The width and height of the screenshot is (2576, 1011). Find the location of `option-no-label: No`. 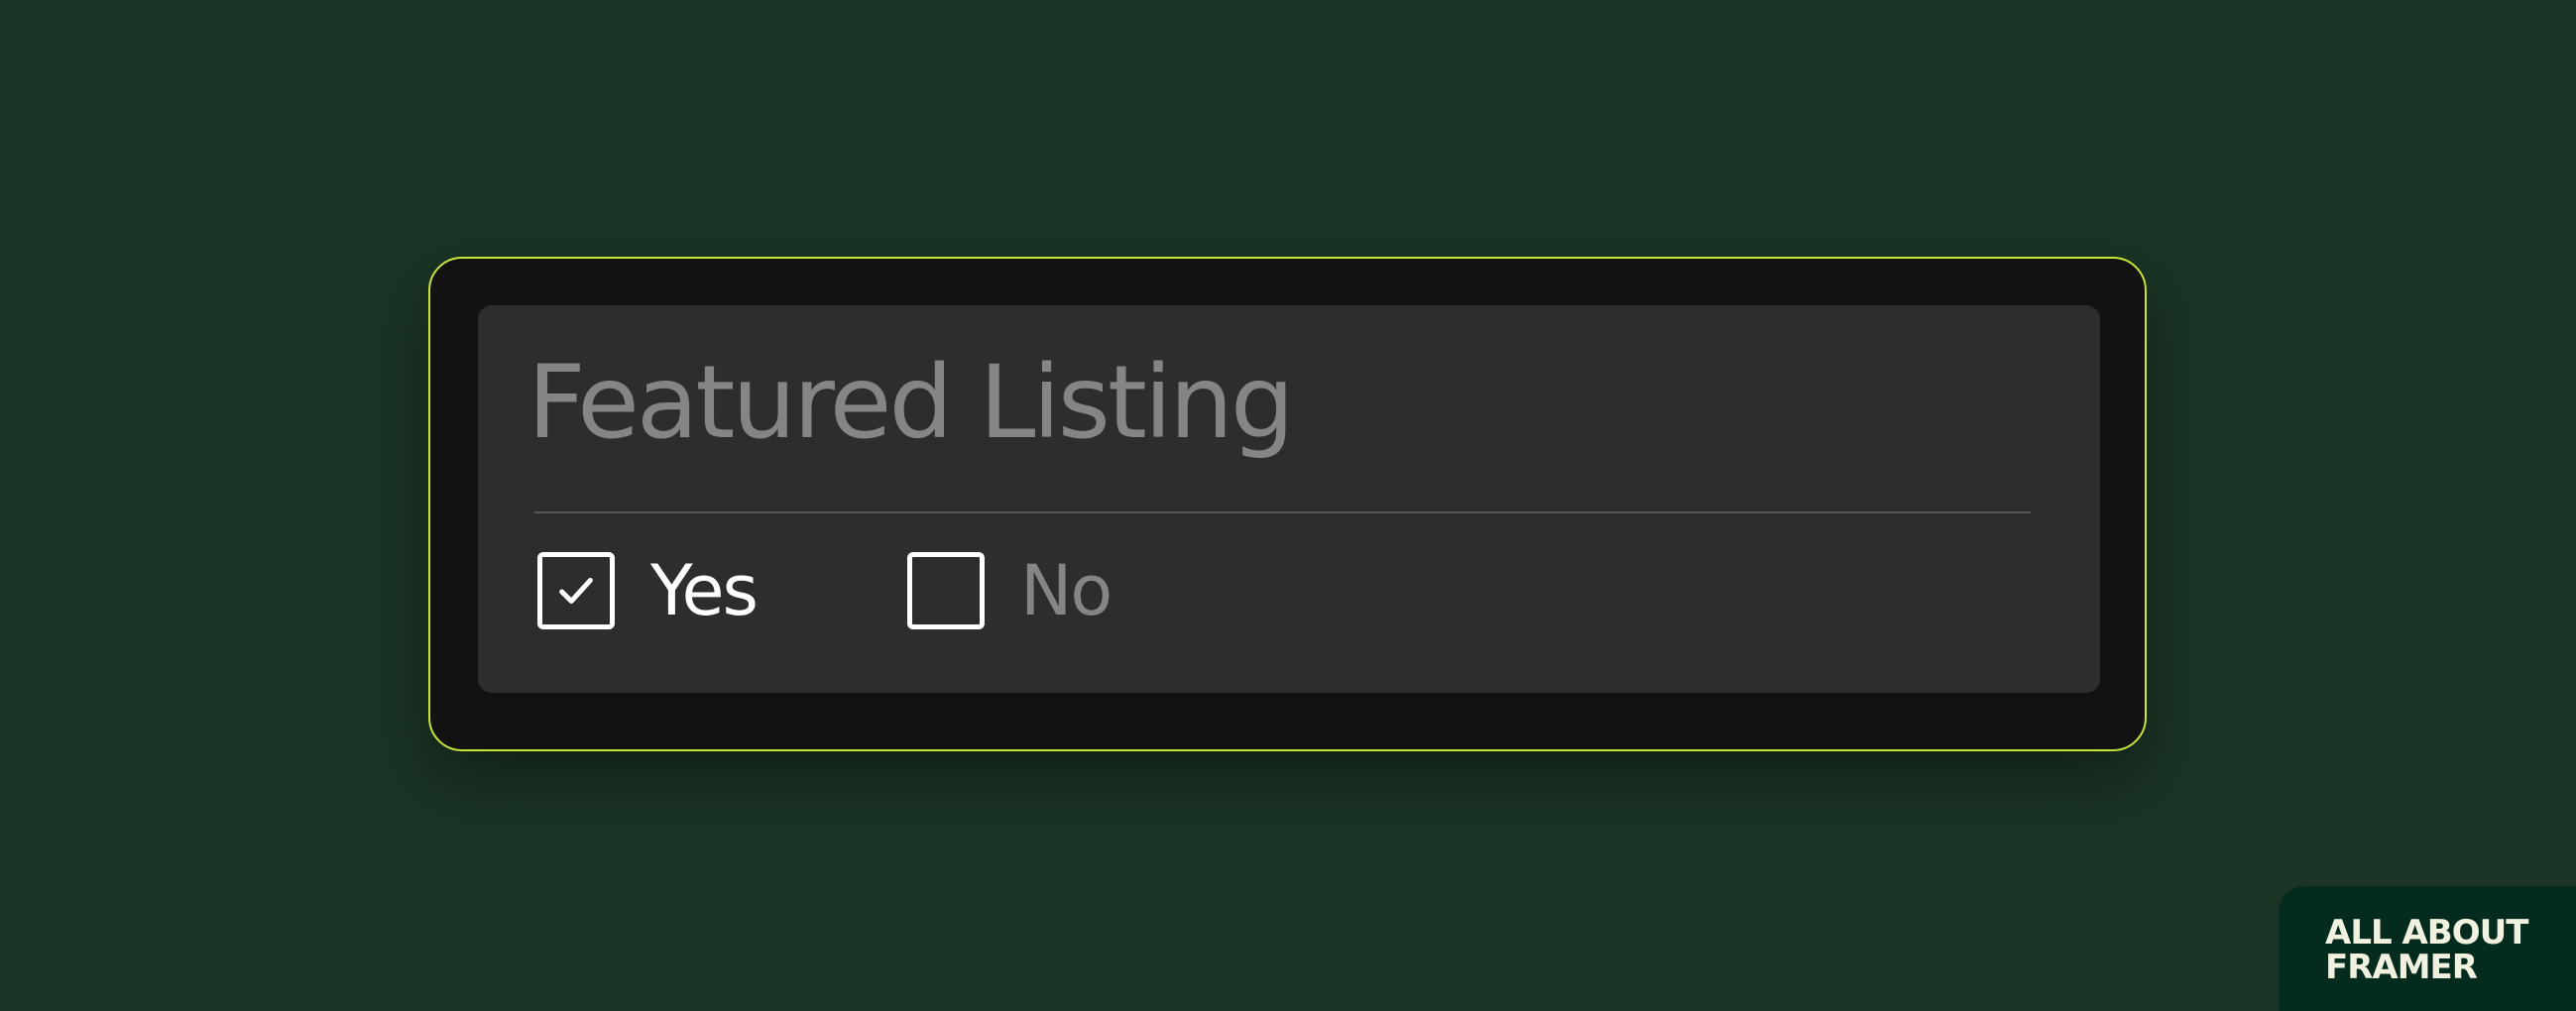

option-no-label: No is located at coordinates (1066, 590).